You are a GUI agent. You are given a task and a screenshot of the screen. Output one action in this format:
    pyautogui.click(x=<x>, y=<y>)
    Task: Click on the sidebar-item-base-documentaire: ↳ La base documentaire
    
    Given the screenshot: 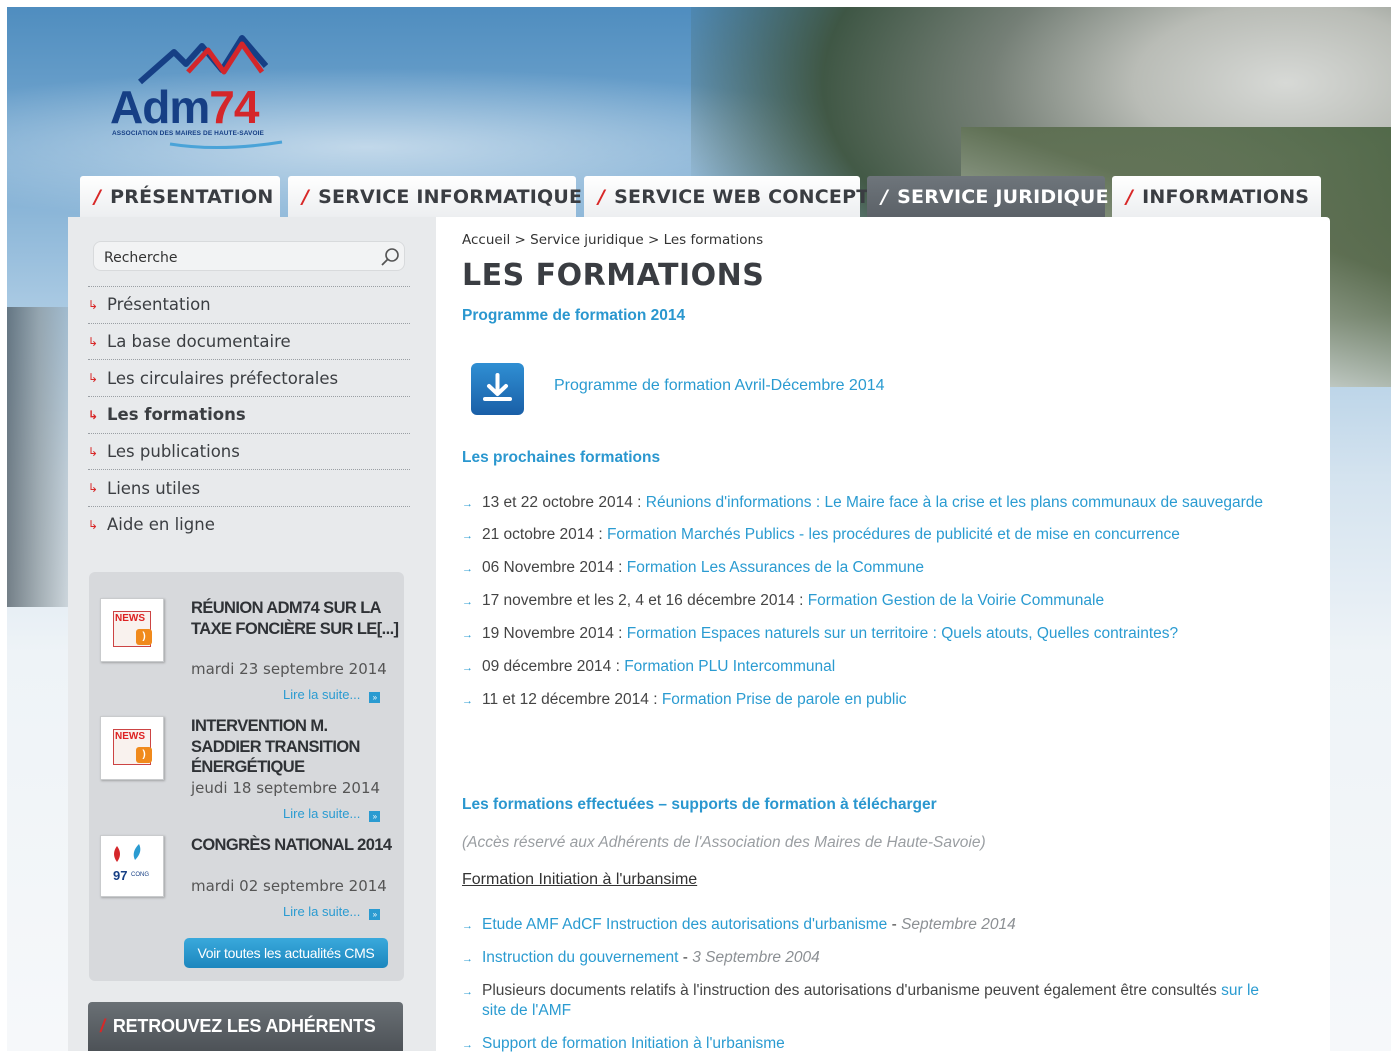 What is the action you would take?
    pyautogui.click(x=249, y=341)
    